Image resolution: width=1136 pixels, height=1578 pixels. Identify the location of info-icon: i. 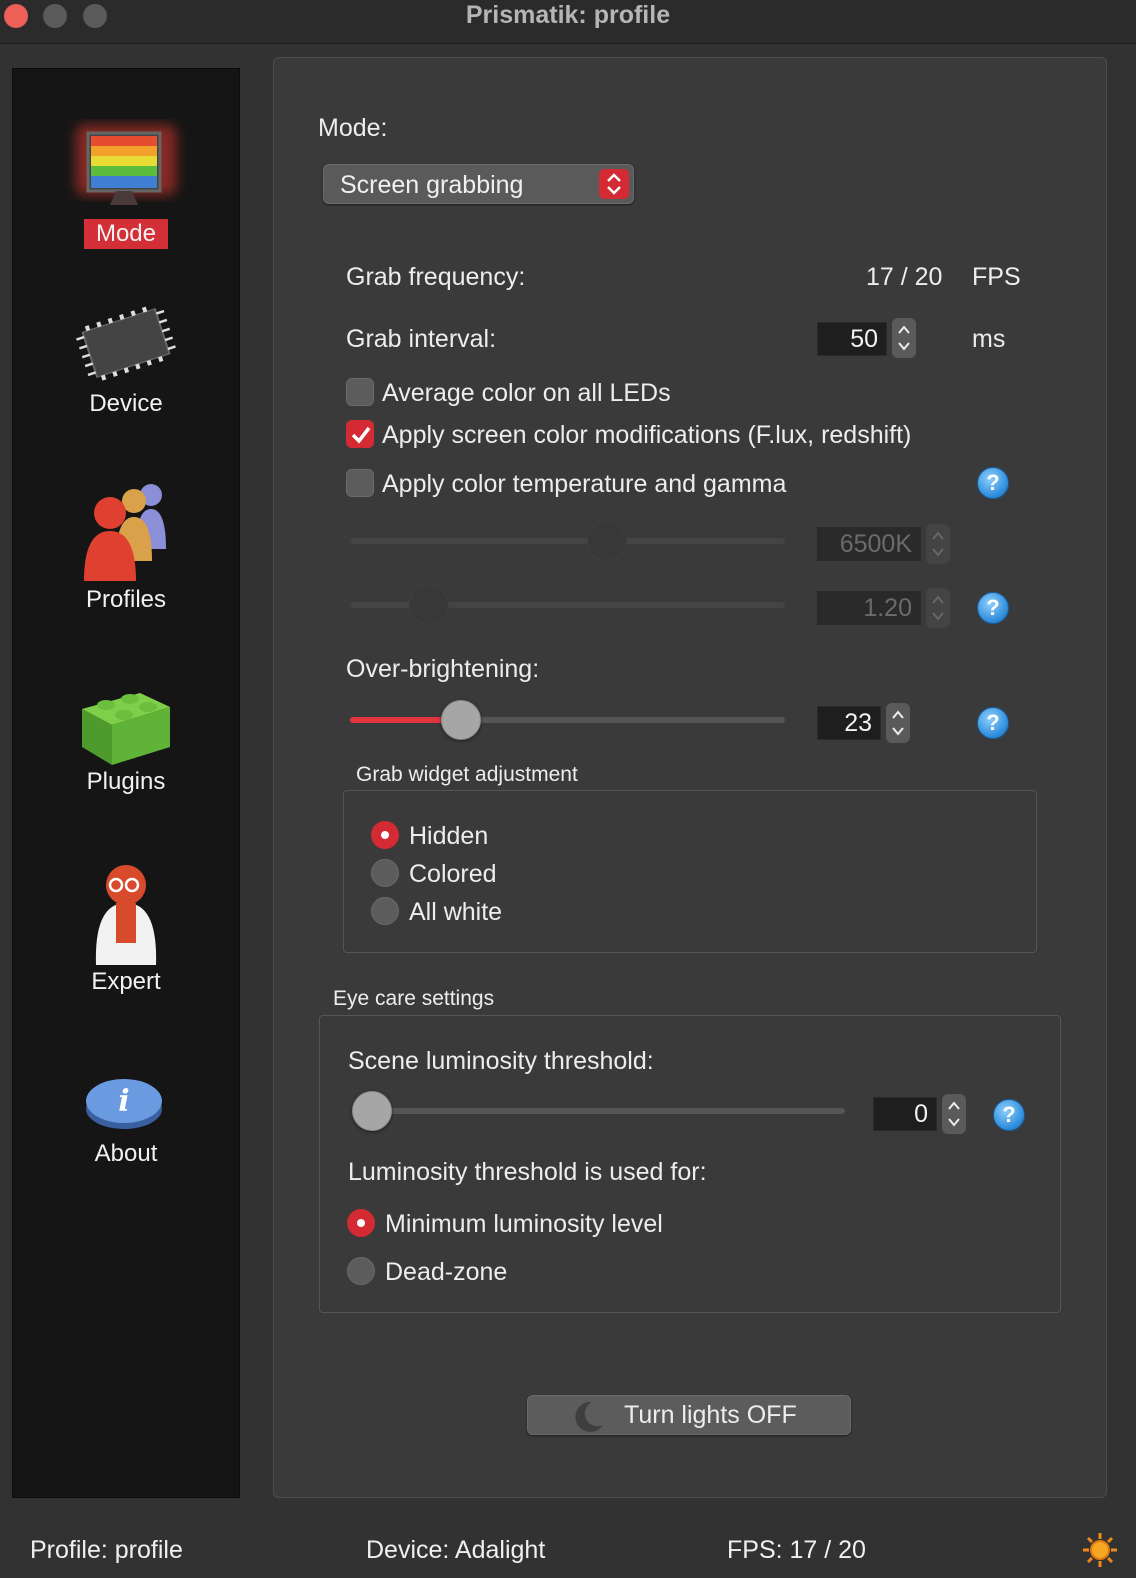
(126, 1099).